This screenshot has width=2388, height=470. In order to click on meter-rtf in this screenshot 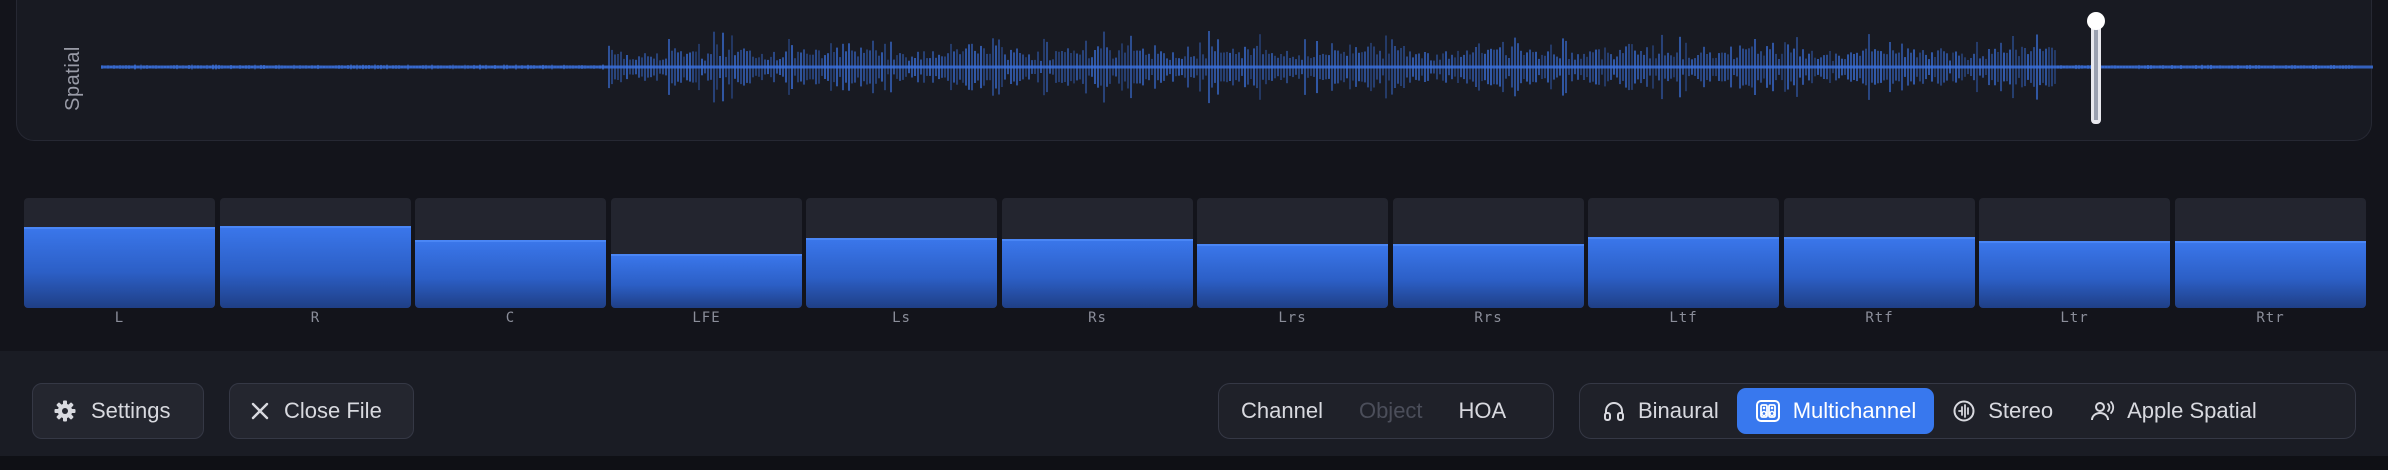, I will do `click(1879, 253)`.